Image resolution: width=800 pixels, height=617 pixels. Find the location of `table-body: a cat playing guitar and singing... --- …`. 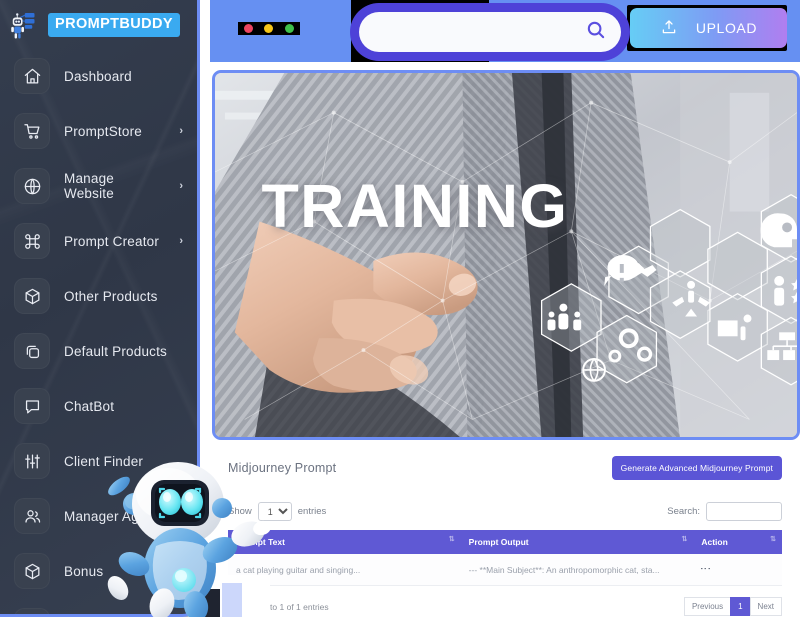

table-body: a cat playing guitar and singing... --- … is located at coordinates (505, 570).